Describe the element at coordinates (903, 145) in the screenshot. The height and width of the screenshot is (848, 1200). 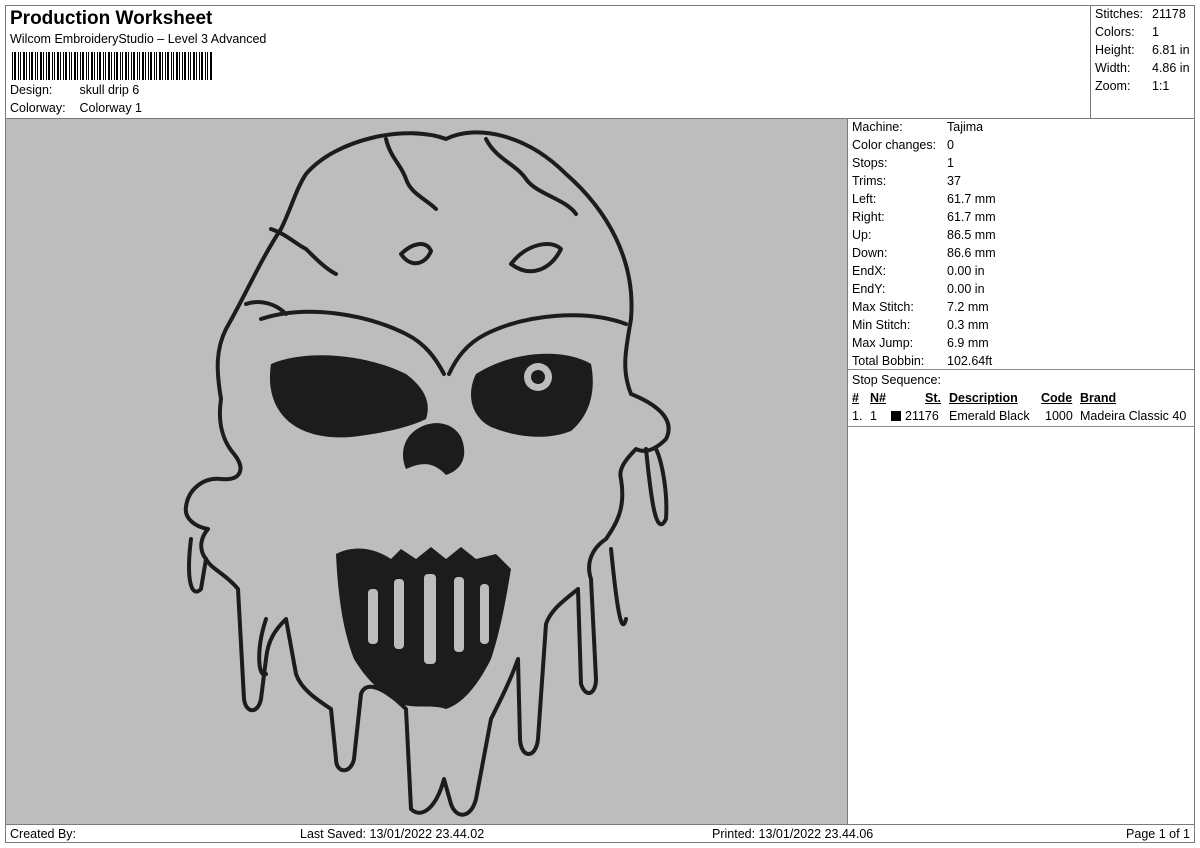
I see `machine-info-row: Color changes: 0` at that location.